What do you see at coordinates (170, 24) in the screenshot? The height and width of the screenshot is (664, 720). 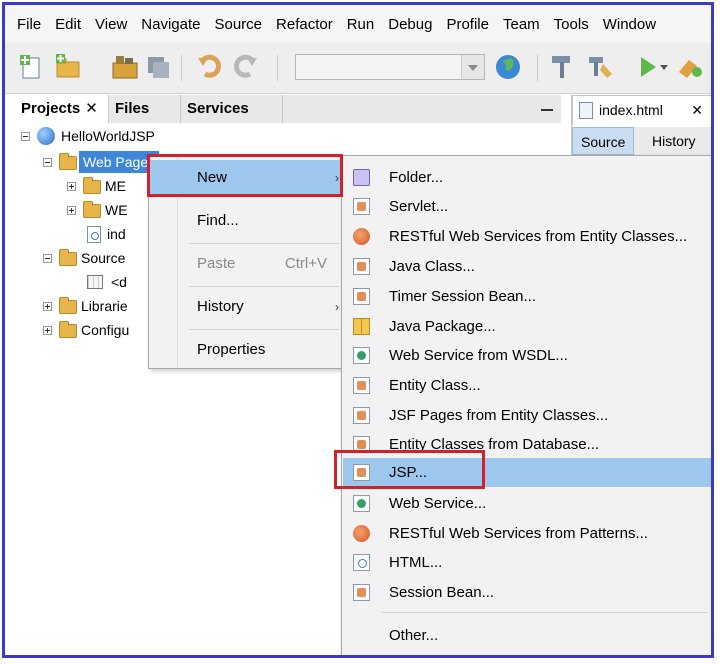 I see `menu-navigate: Navigate` at bounding box center [170, 24].